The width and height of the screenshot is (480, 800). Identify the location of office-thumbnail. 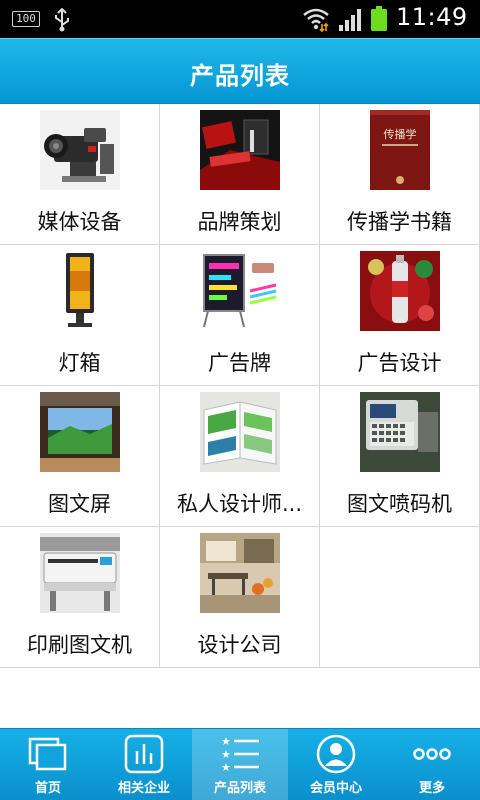
(240, 573).